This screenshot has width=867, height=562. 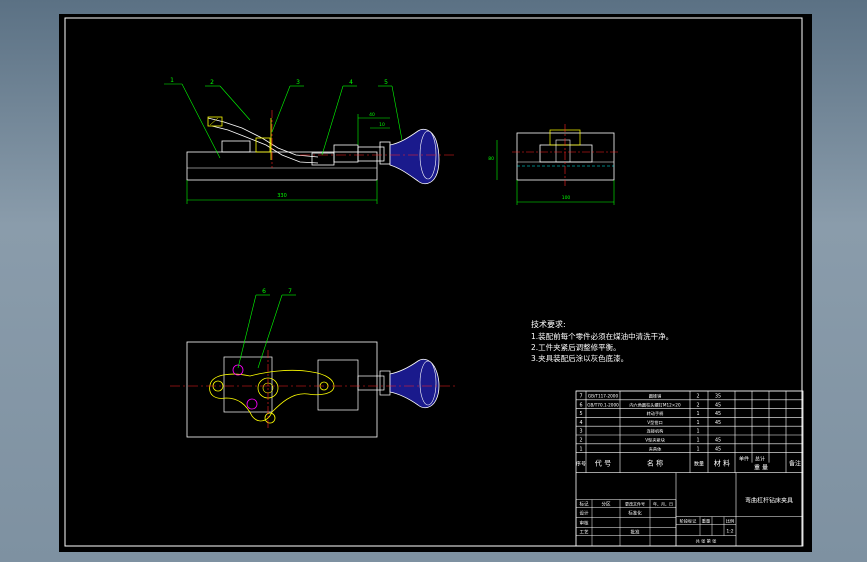 I want to click on tb-weight: 重量, so click(x=706, y=521).